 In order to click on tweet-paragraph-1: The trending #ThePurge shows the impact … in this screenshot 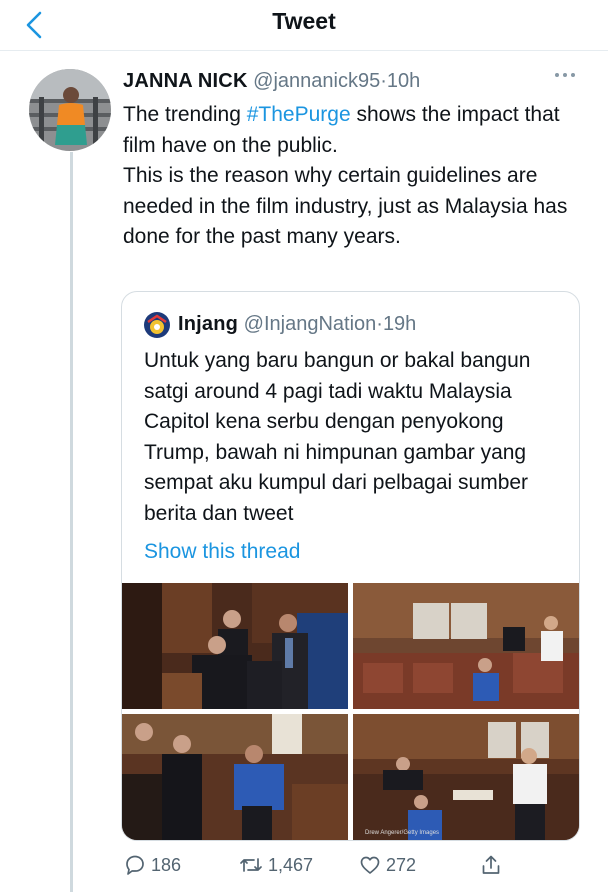, I will do `click(358, 130)`.